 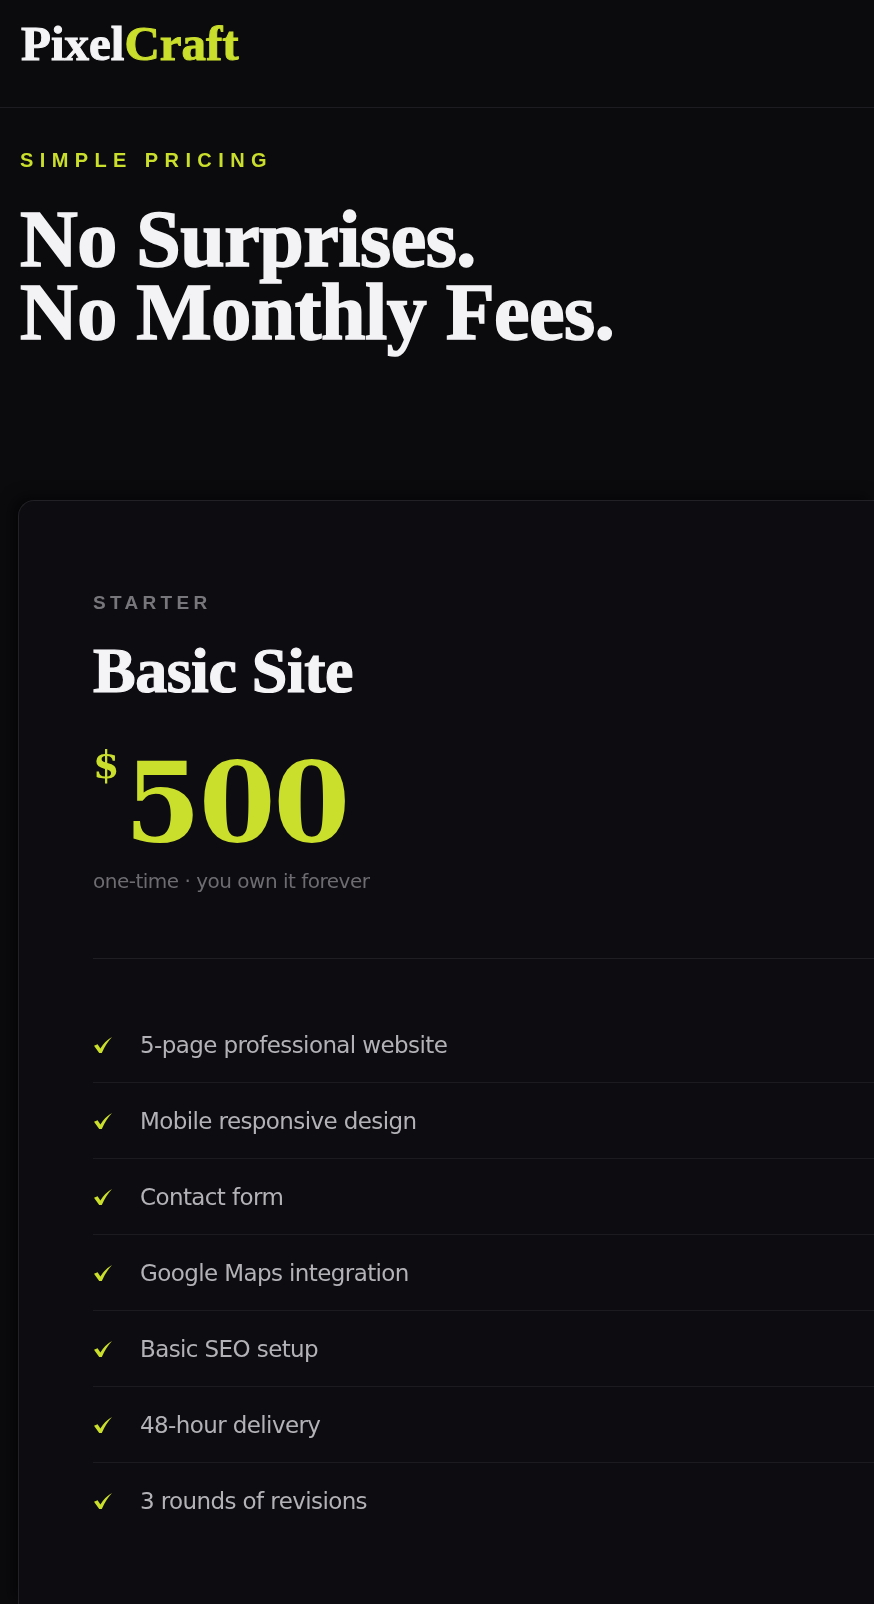 What do you see at coordinates (223, 671) in the screenshot?
I see `plan-name: Basic Site` at bounding box center [223, 671].